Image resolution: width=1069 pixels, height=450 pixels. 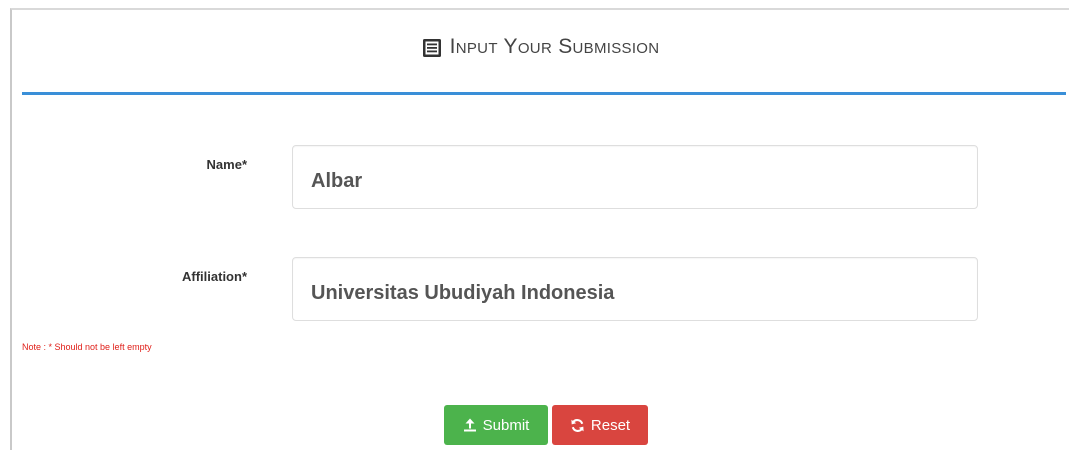 I want to click on refresh-icon, so click(x=577, y=425).